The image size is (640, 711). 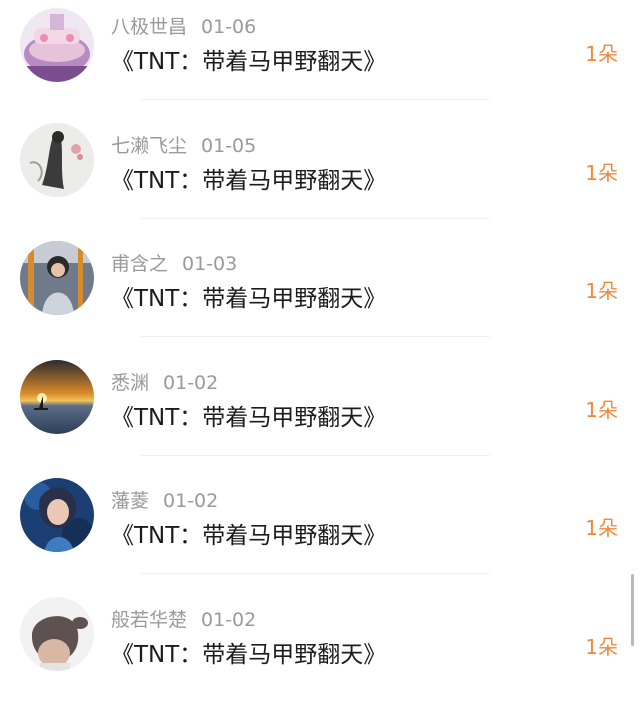 I want to click on user-name: 甫含之, so click(x=139, y=264).